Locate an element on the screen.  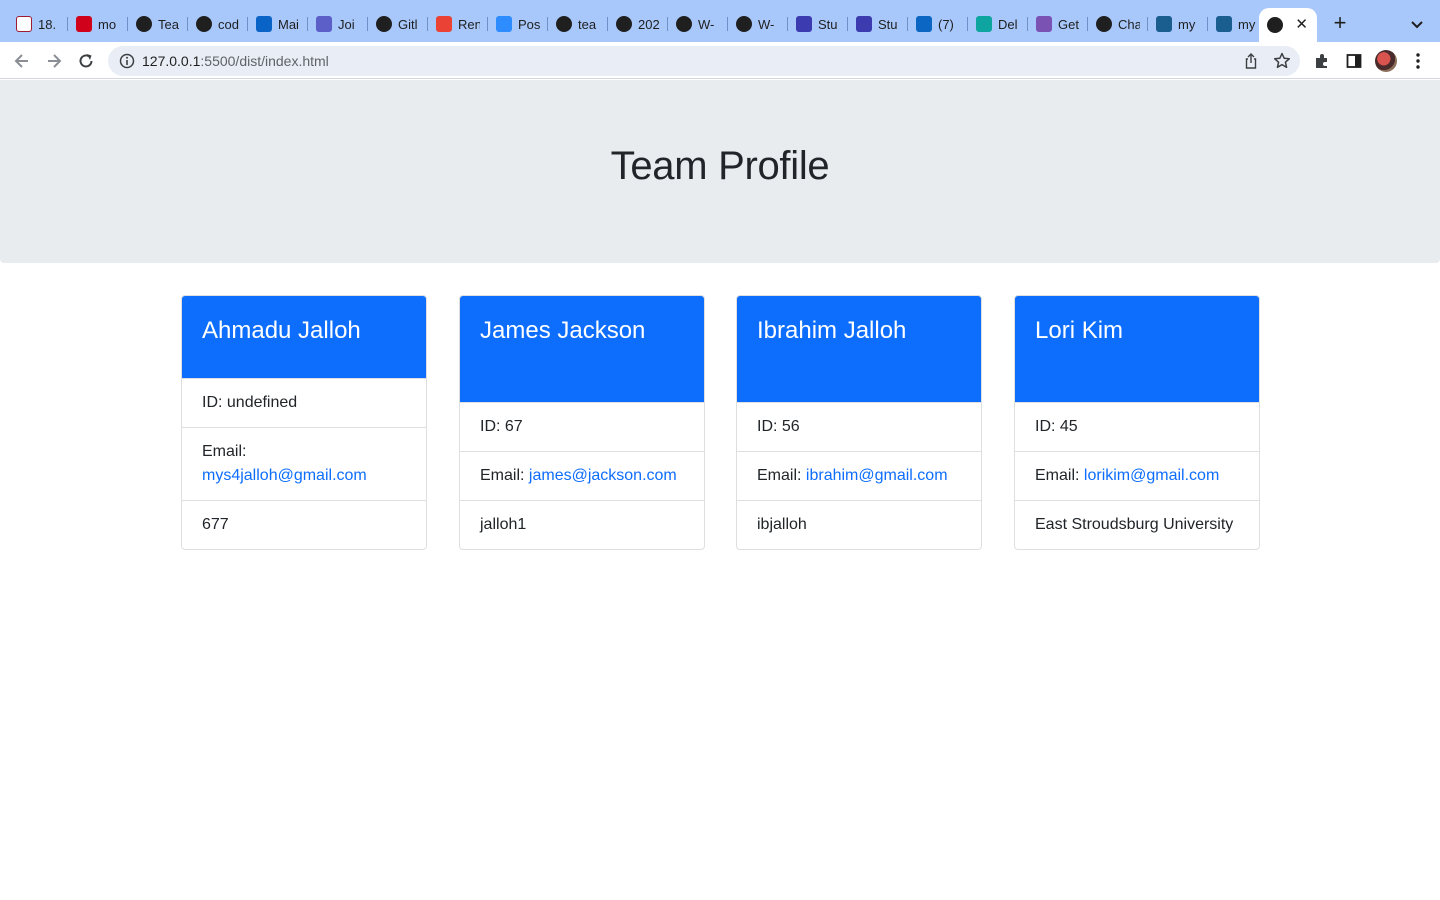
tab-title: Gitl is located at coordinates (408, 24).